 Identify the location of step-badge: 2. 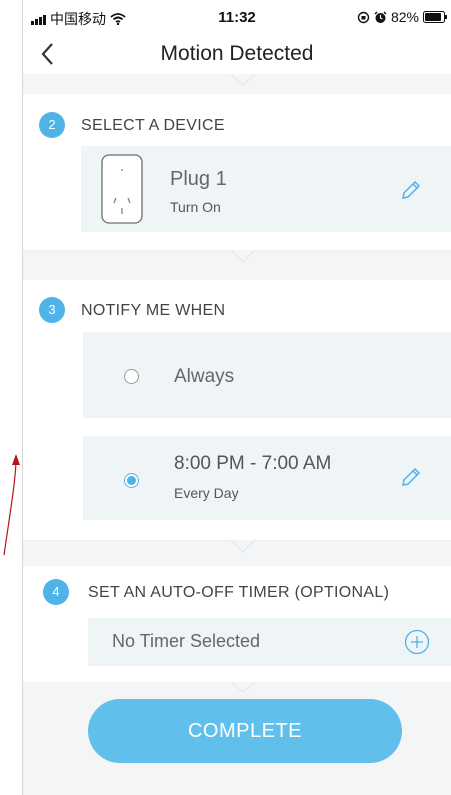
(52, 125).